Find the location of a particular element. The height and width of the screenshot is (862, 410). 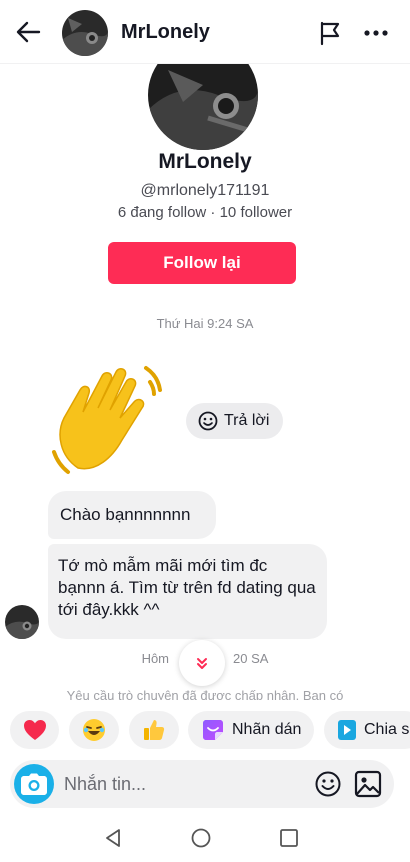

quick-reply-bar: Nhãn dán Chia s is located at coordinates (205, 729).